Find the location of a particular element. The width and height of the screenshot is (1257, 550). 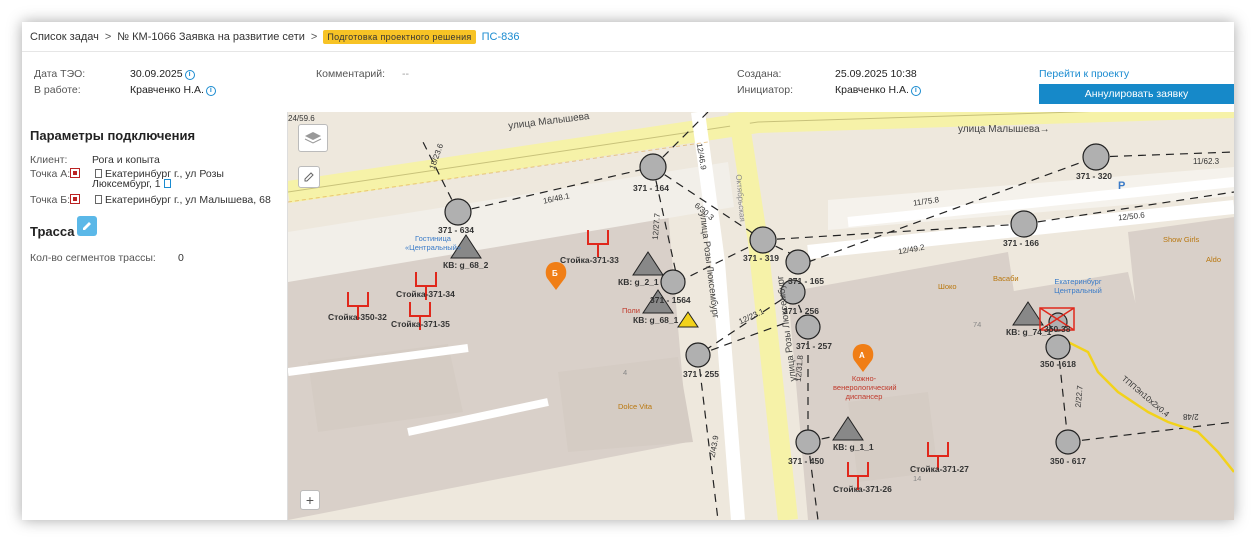

pole-label: Стойка-371-33 is located at coordinates (589, 260).